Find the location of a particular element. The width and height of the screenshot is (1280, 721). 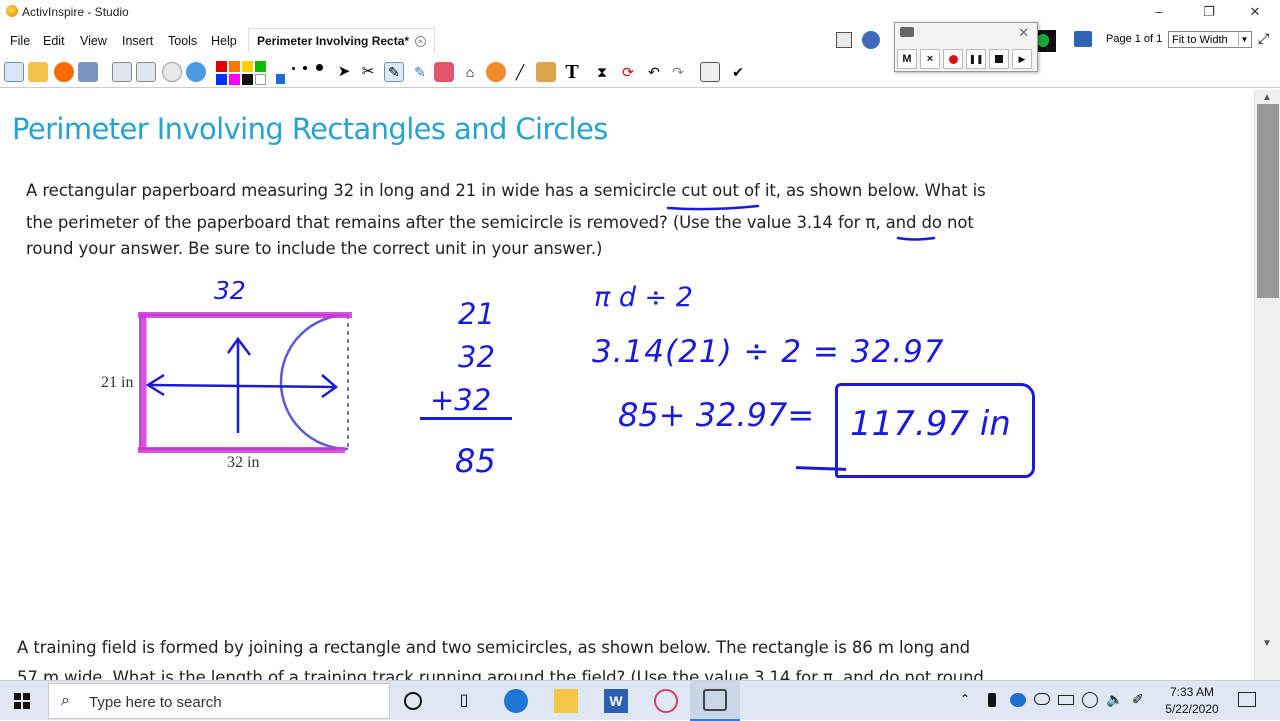

menu-tools: Tools is located at coordinates (182, 41).